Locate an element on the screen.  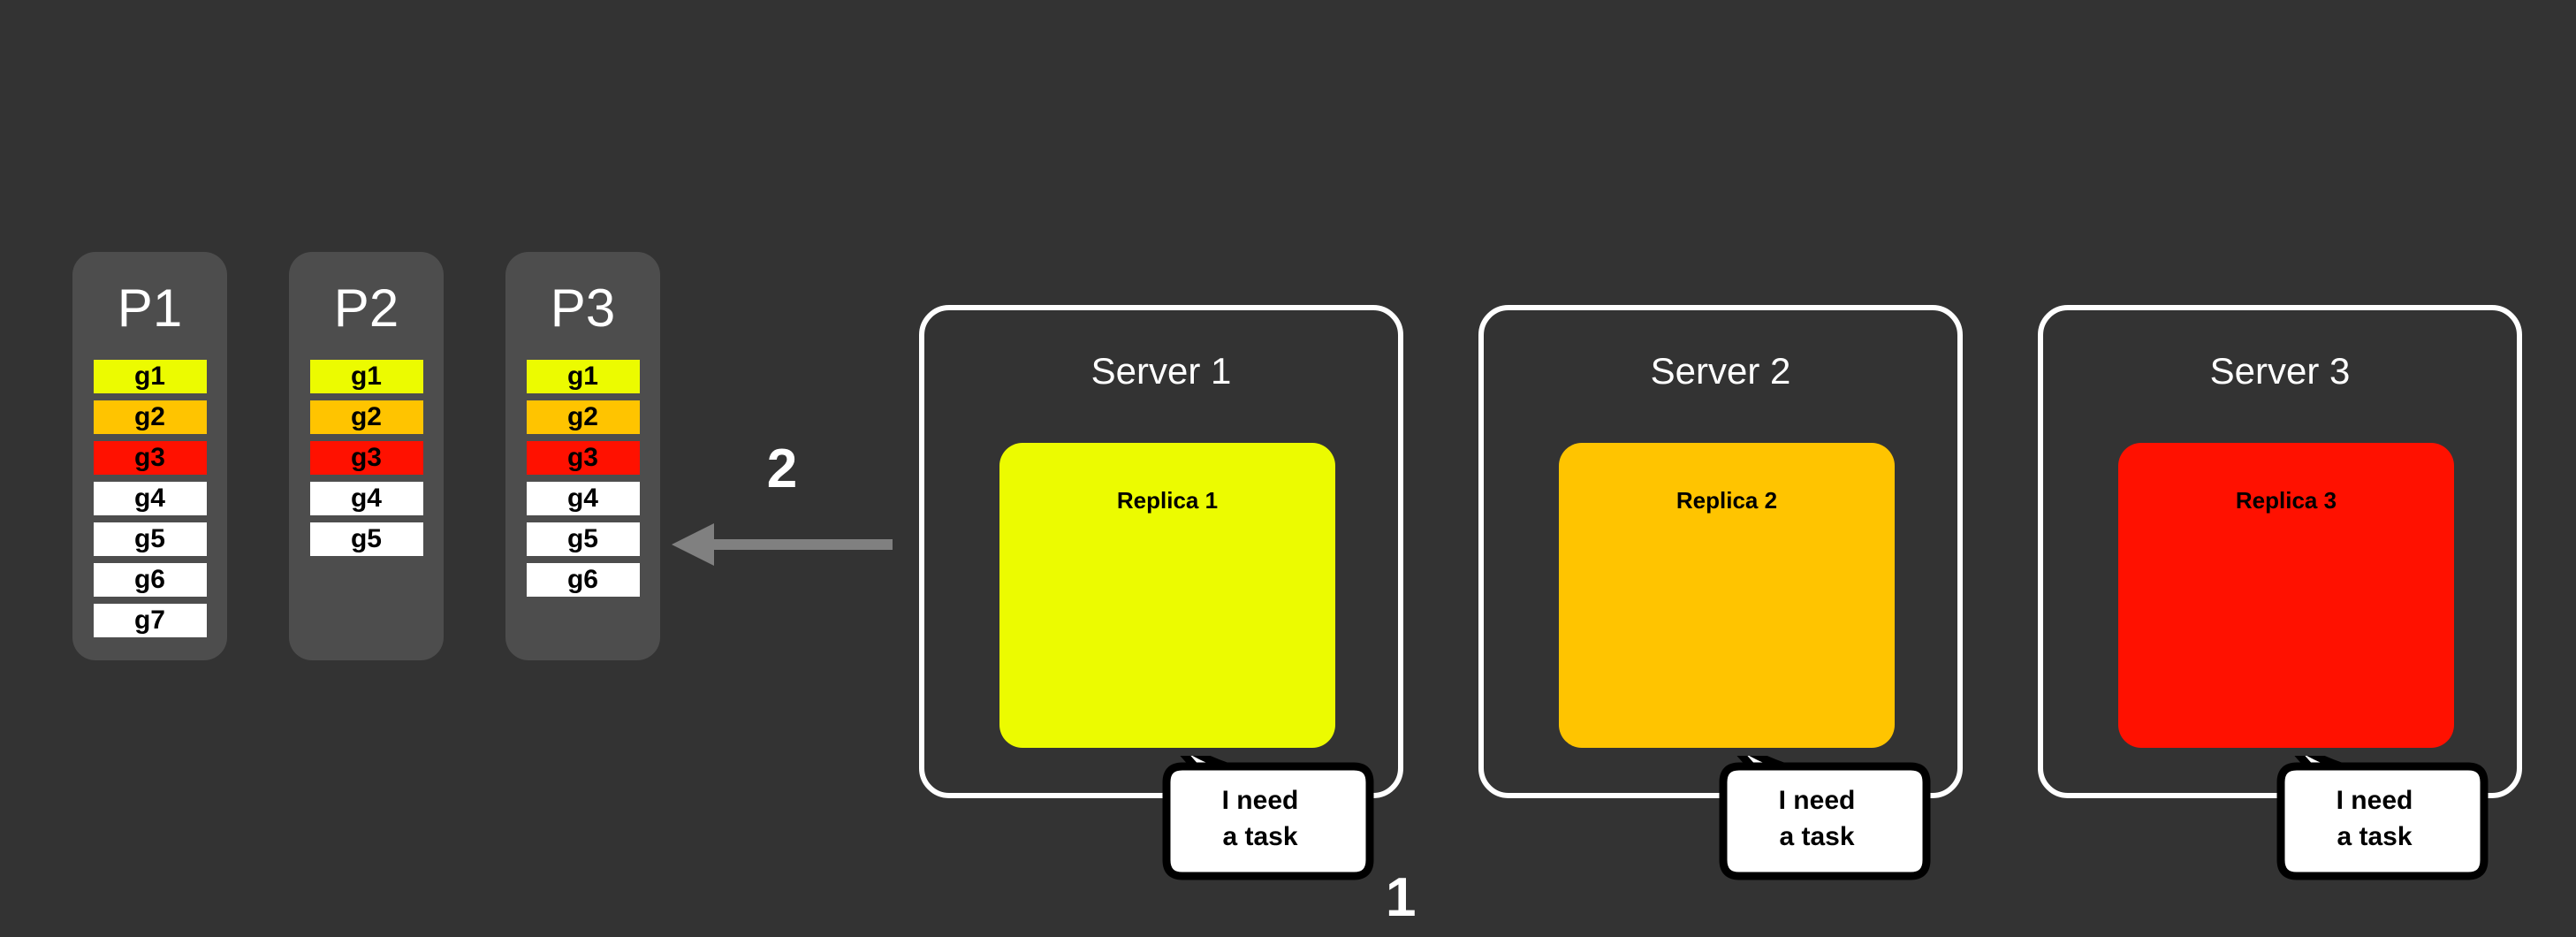
replica-label: Replica 1 is located at coordinates (1167, 500).